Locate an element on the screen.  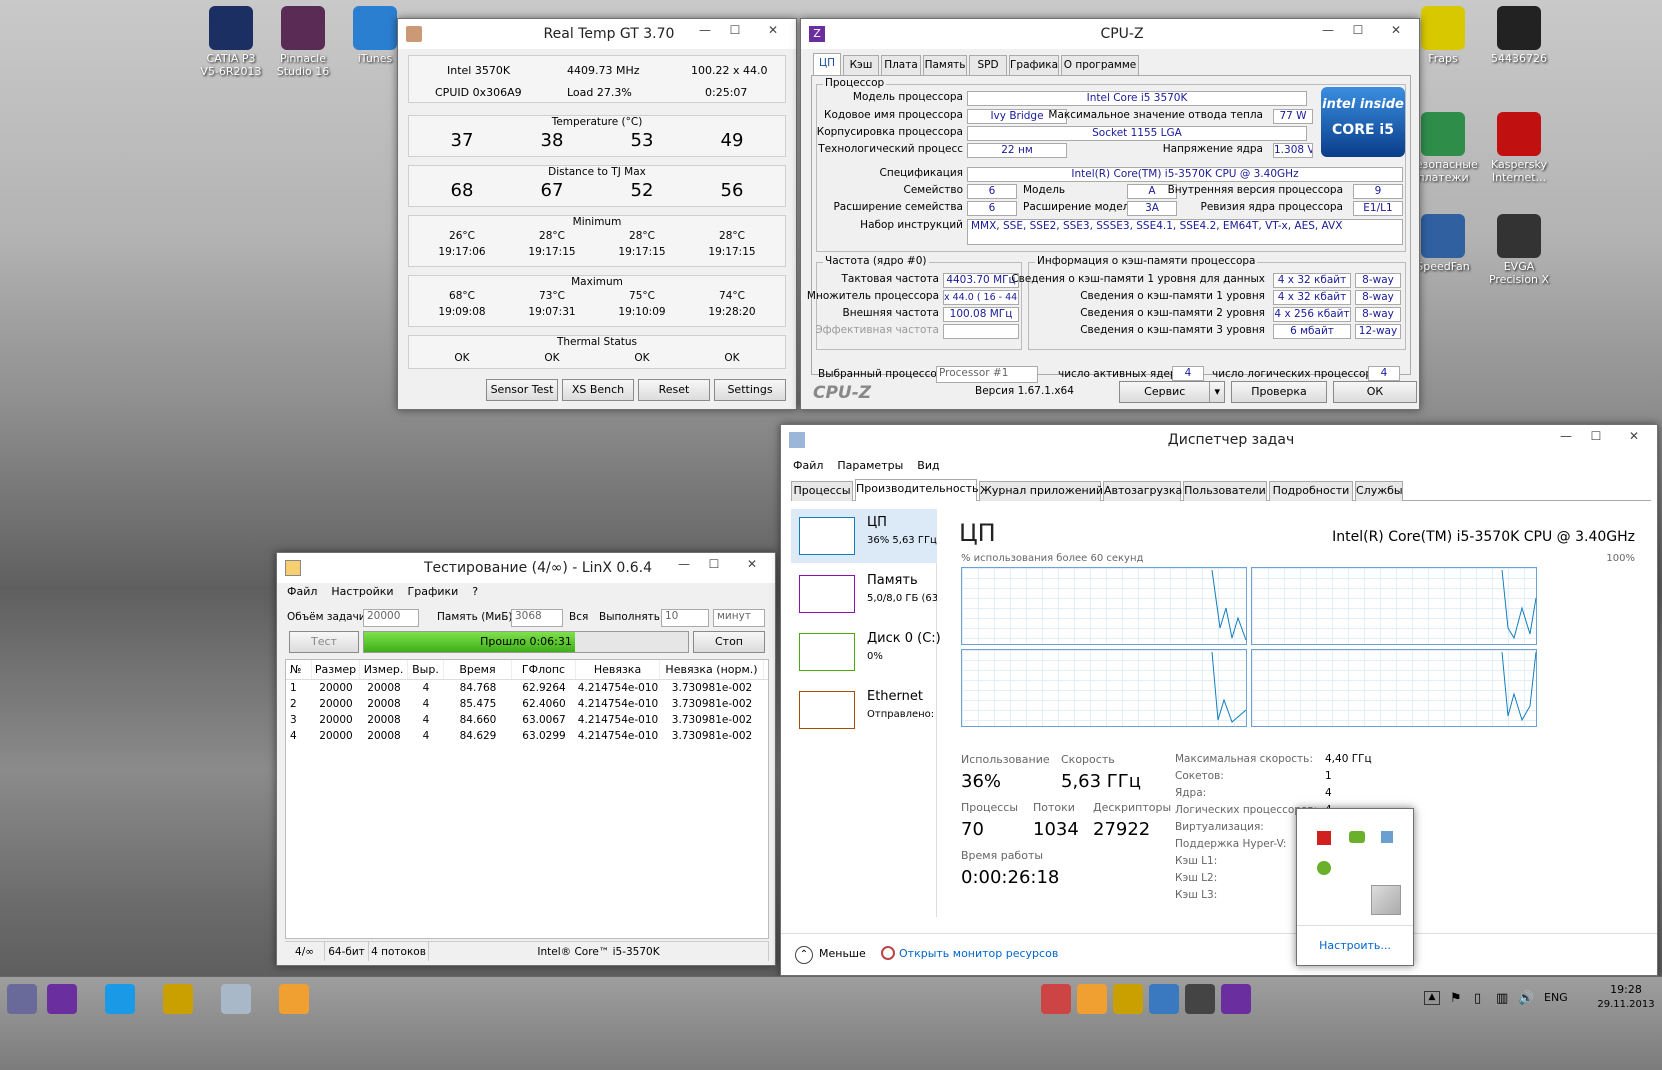
reset-button: Reset is located at coordinates (674, 390).